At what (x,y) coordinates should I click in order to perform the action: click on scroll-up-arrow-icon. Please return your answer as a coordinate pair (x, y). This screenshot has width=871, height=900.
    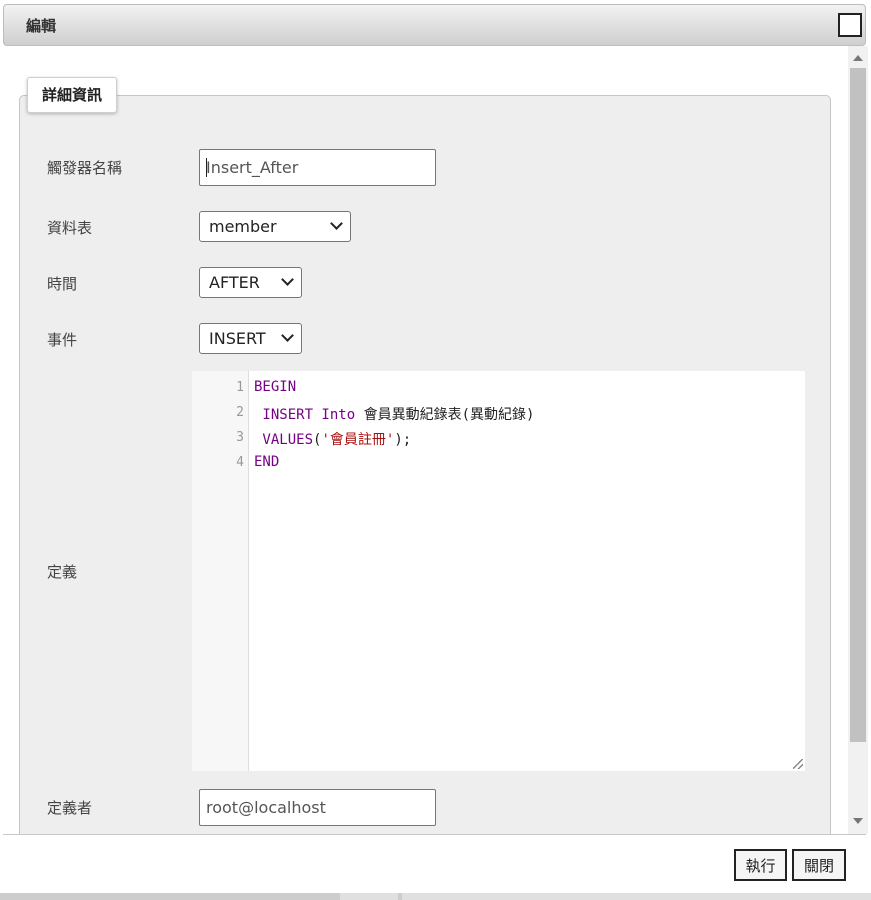
    Looking at the image, I should click on (858, 58).